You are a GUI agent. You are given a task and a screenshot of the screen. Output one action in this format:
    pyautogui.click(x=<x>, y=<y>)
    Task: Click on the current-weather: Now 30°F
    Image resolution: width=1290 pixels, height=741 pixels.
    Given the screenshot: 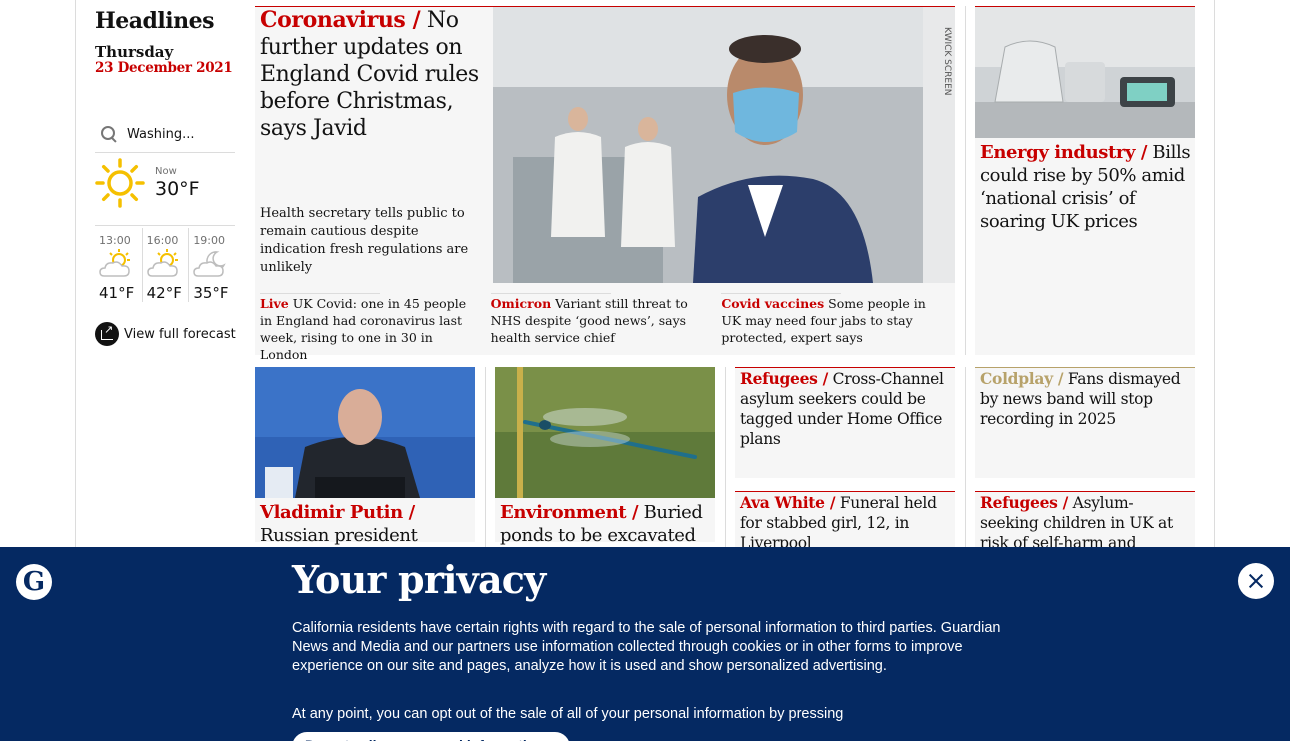 What is the action you would take?
    pyautogui.click(x=165, y=191)
    